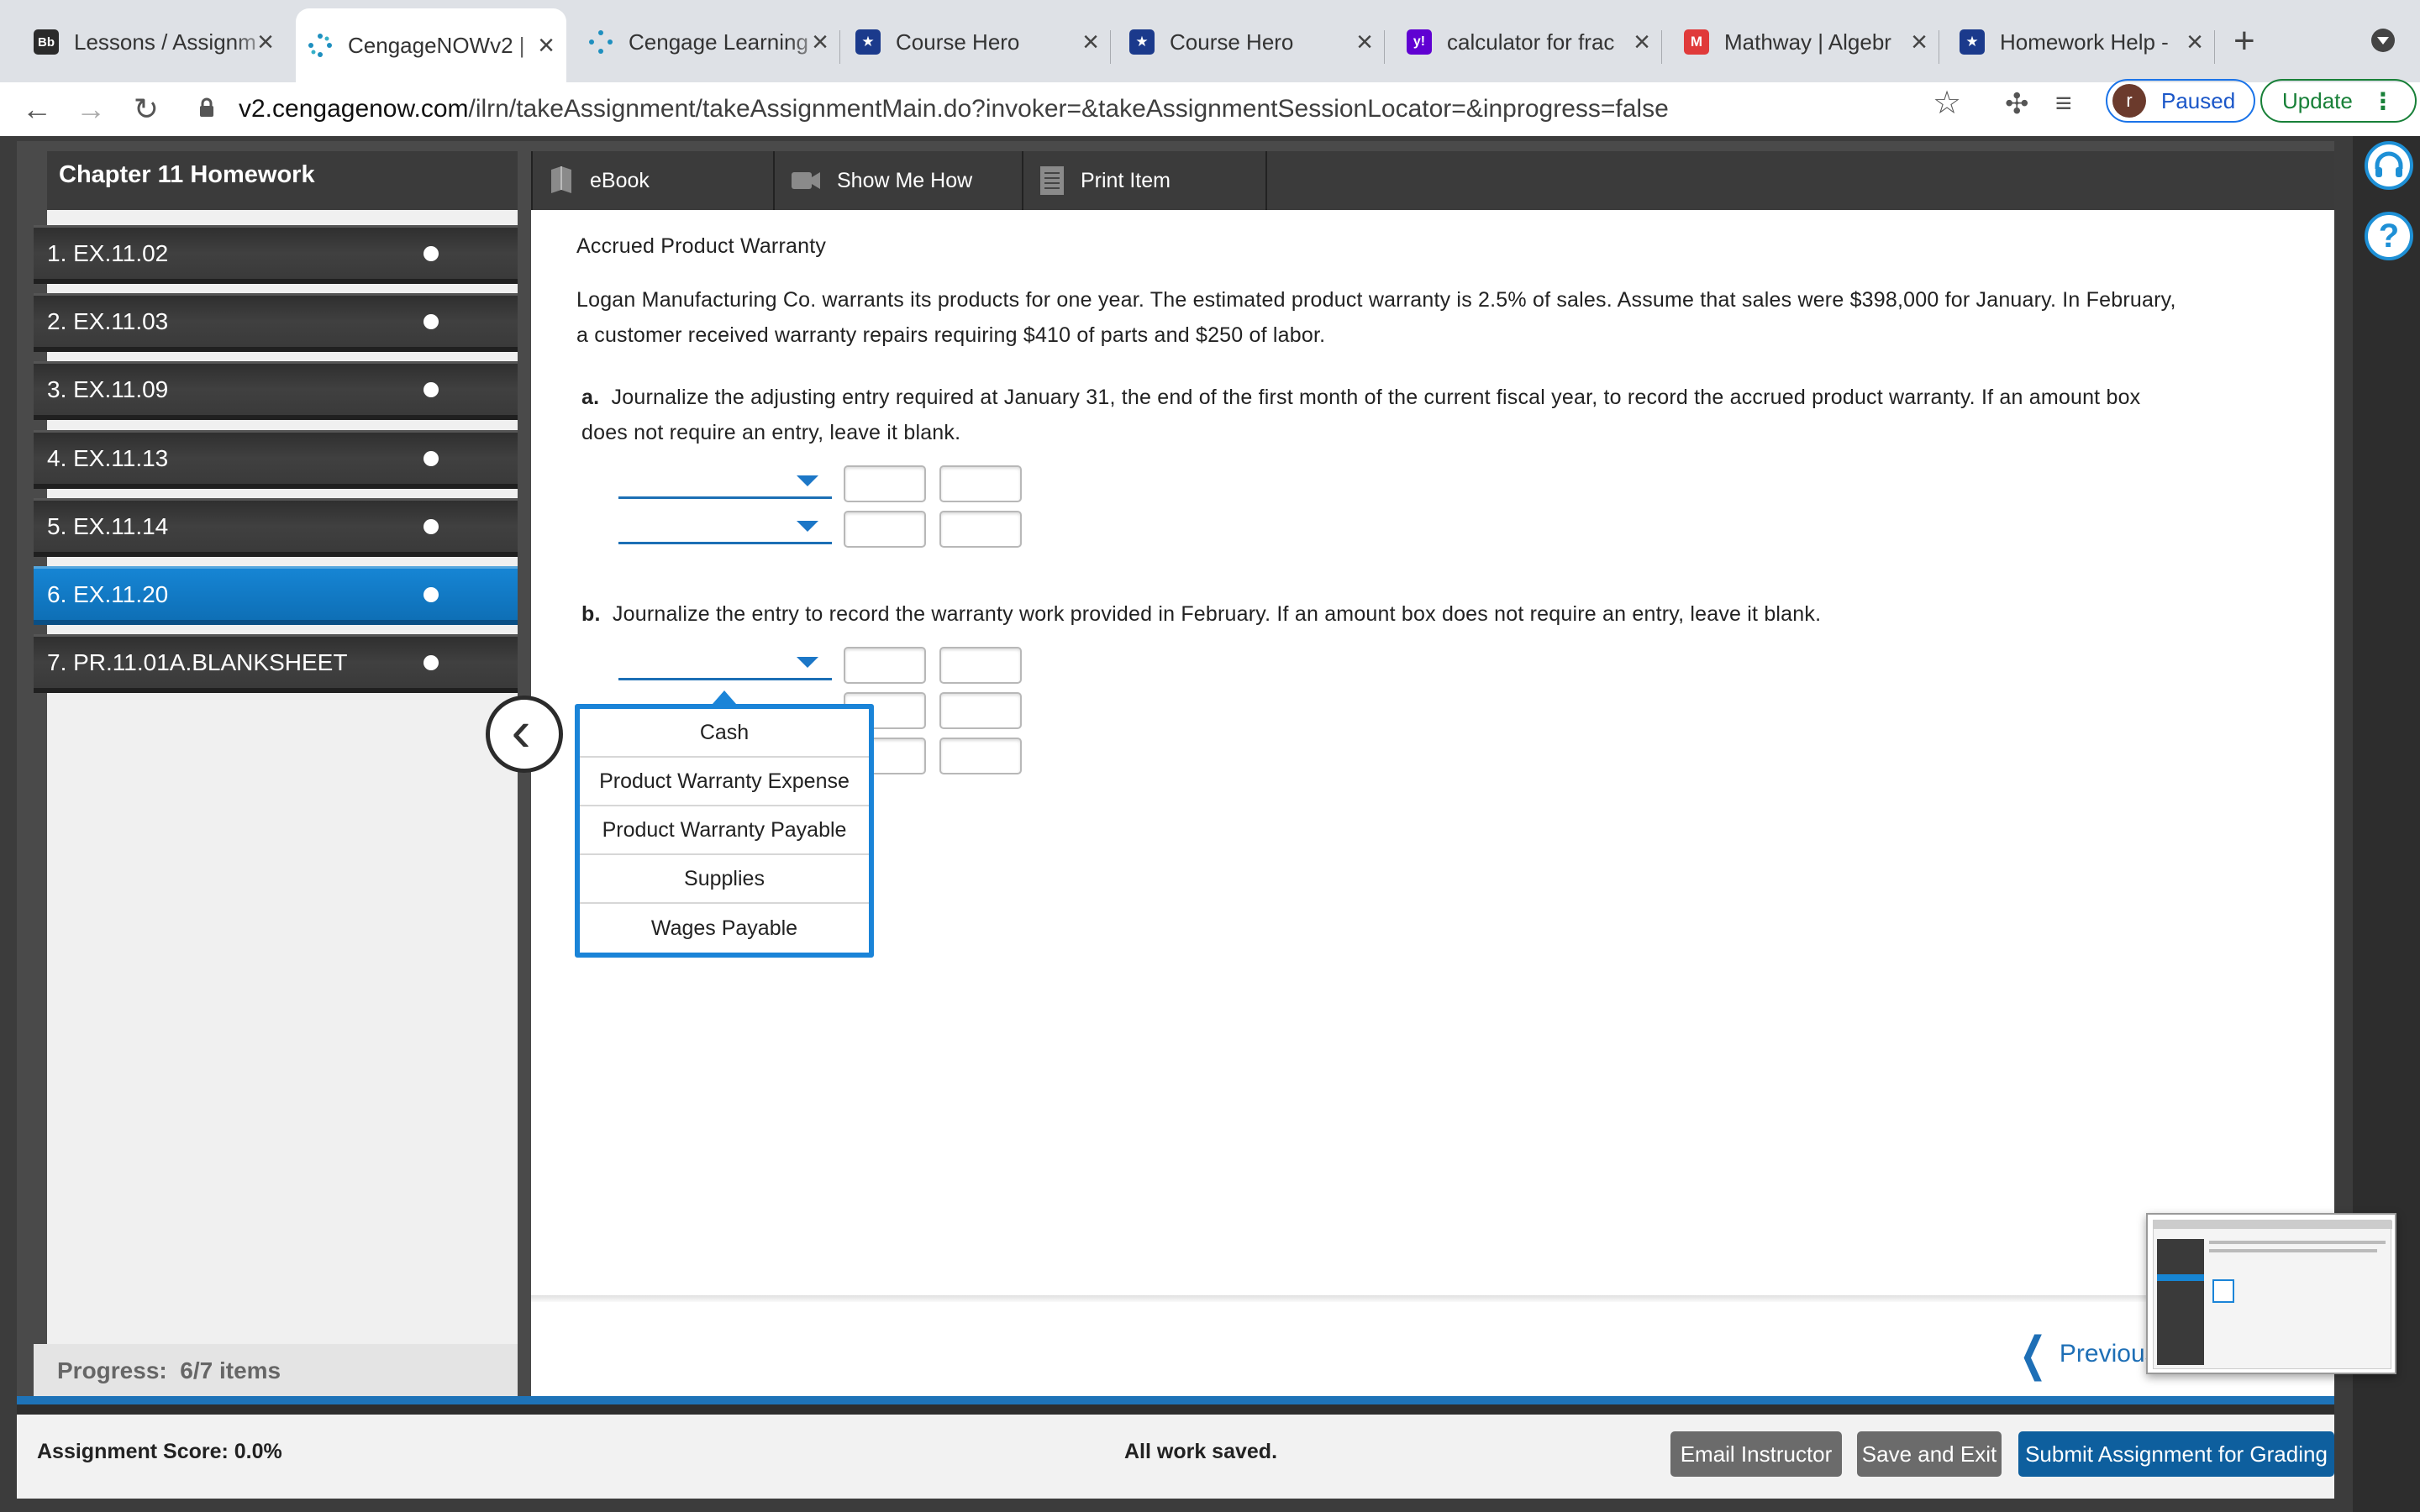 This screenshot has height=1512, width=2420. Describe the element at coordinates (1433, 1298) in the screenshot. I see `content-divider` at that location.